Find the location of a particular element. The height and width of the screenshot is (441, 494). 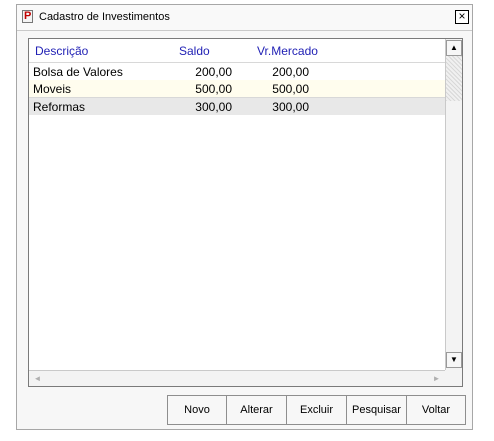

scroll-right-icon: ► is located at coordinates (436, 378).